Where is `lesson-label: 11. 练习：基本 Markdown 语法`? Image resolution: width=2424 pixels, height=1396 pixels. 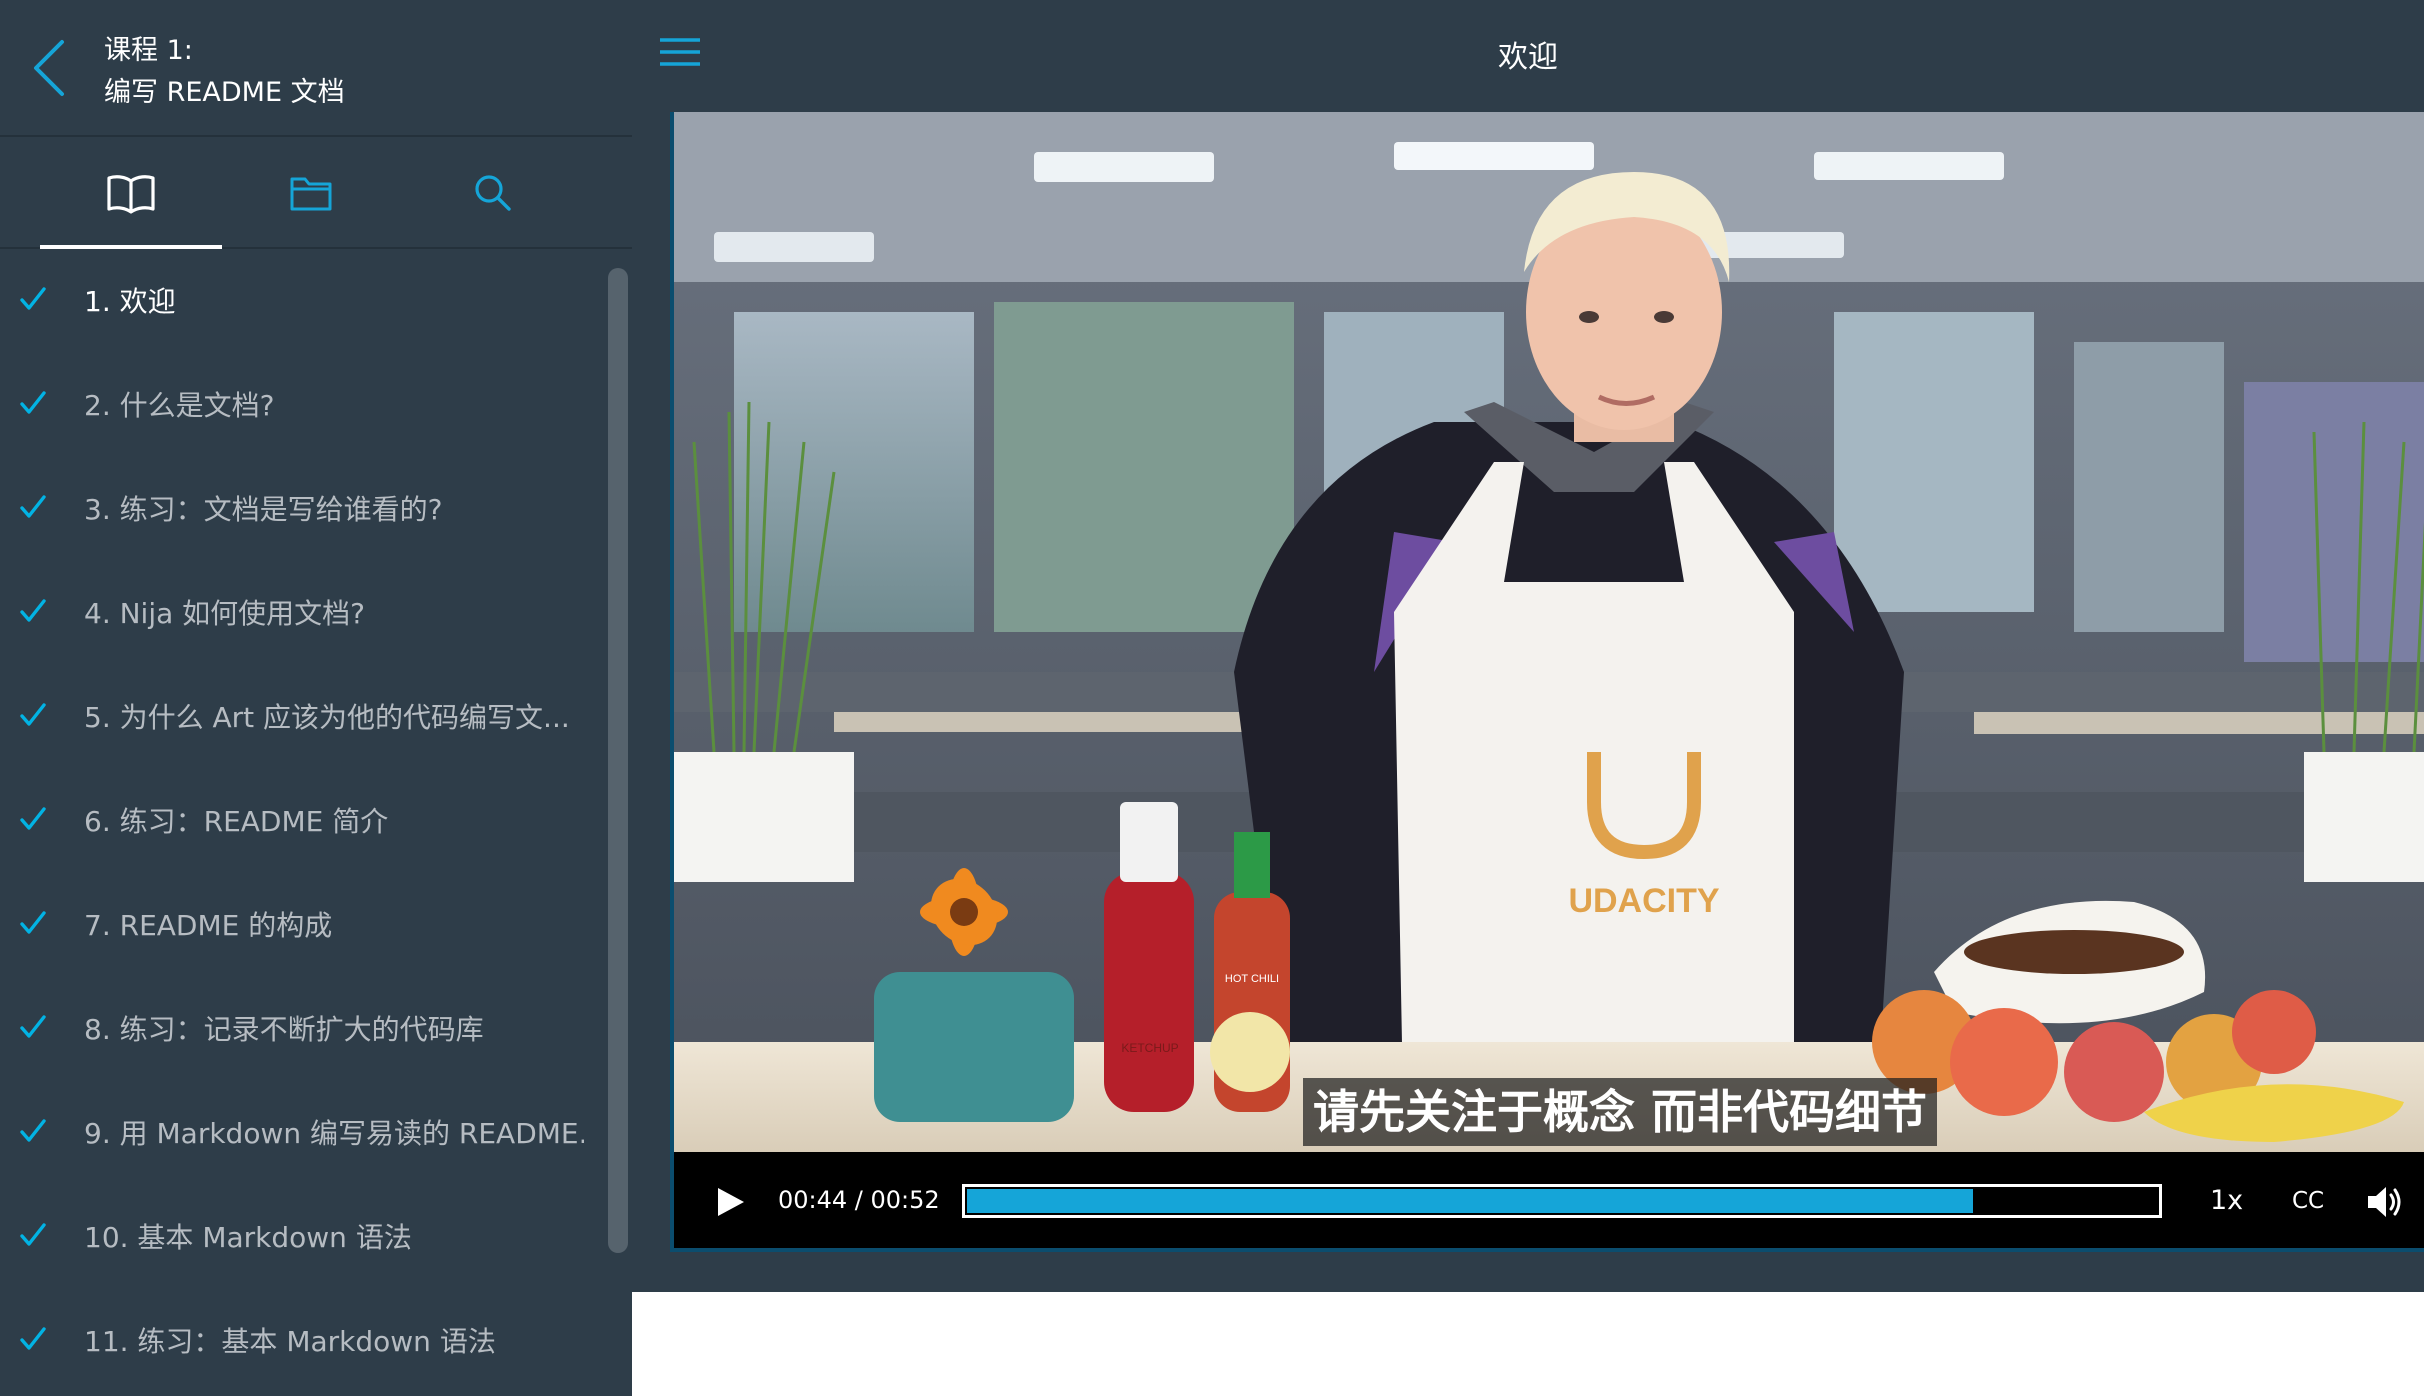
lesson-label: 11. 练习：基本 Markdown 语法 is located at coordinates (290, 1341).